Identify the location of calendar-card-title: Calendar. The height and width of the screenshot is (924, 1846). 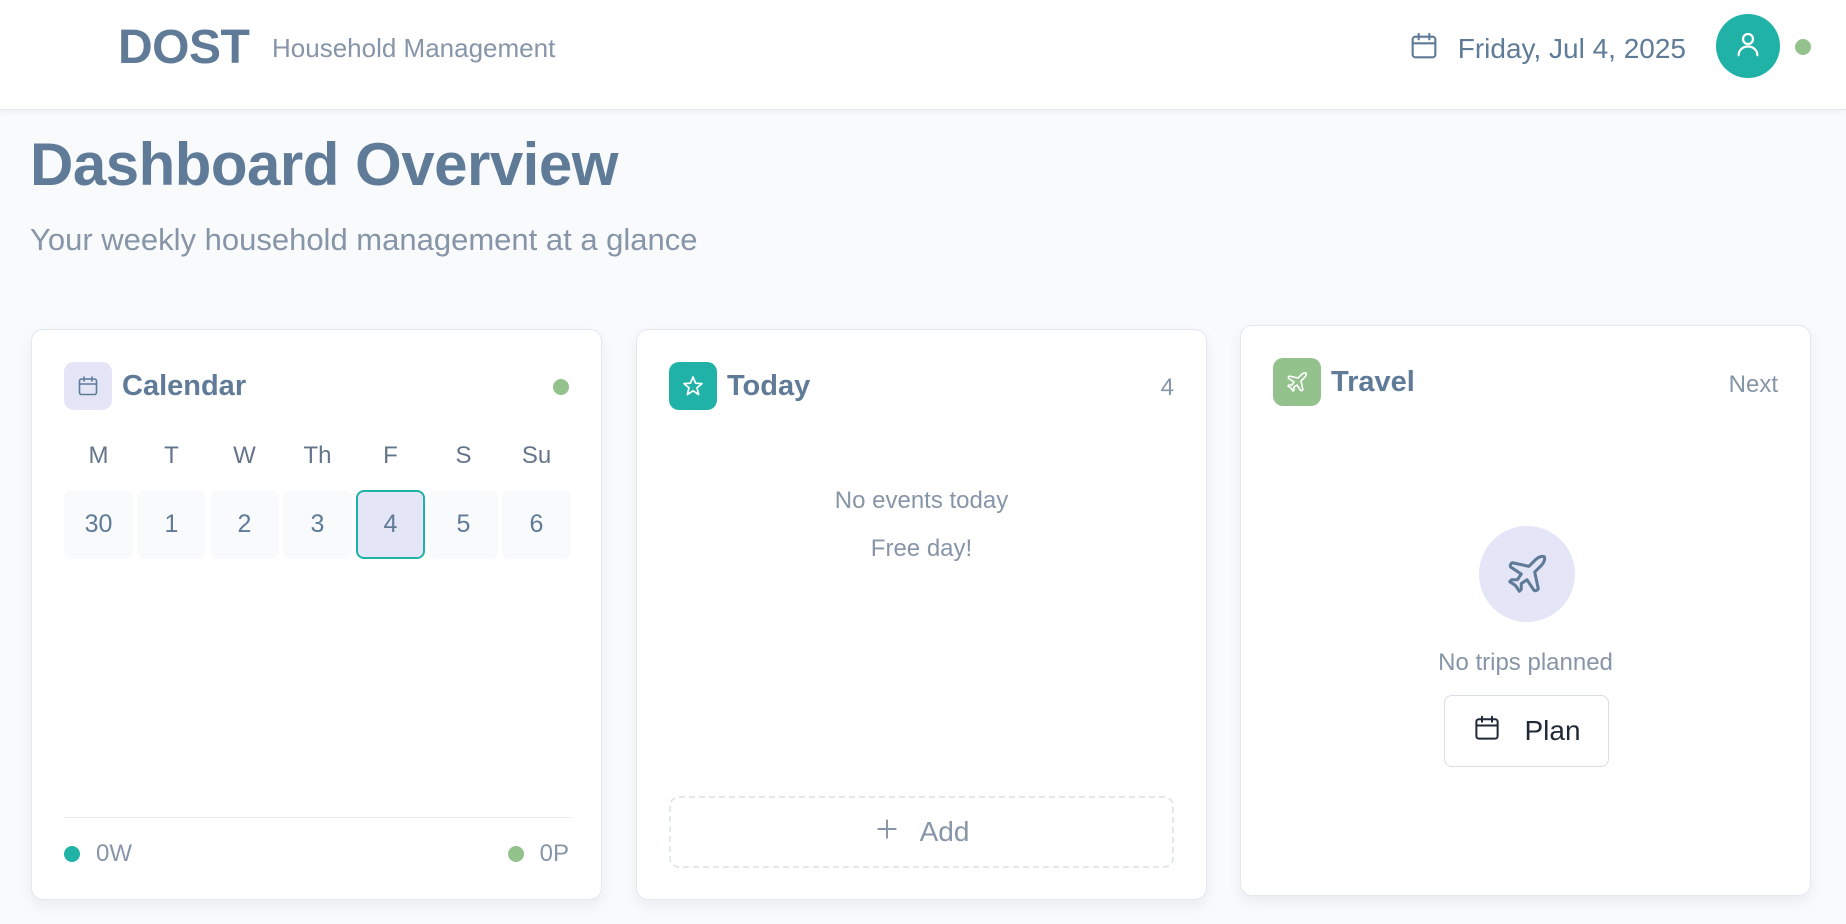
(184, 386).